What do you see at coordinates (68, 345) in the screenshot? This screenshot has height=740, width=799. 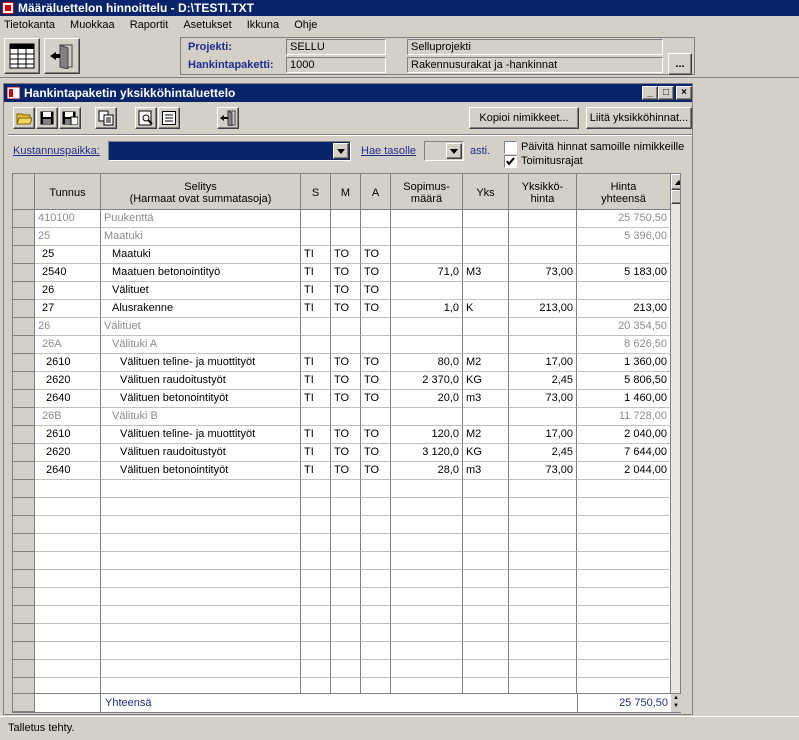 I see `cell-tunnus: 26A` at bounding box center [68, 345].